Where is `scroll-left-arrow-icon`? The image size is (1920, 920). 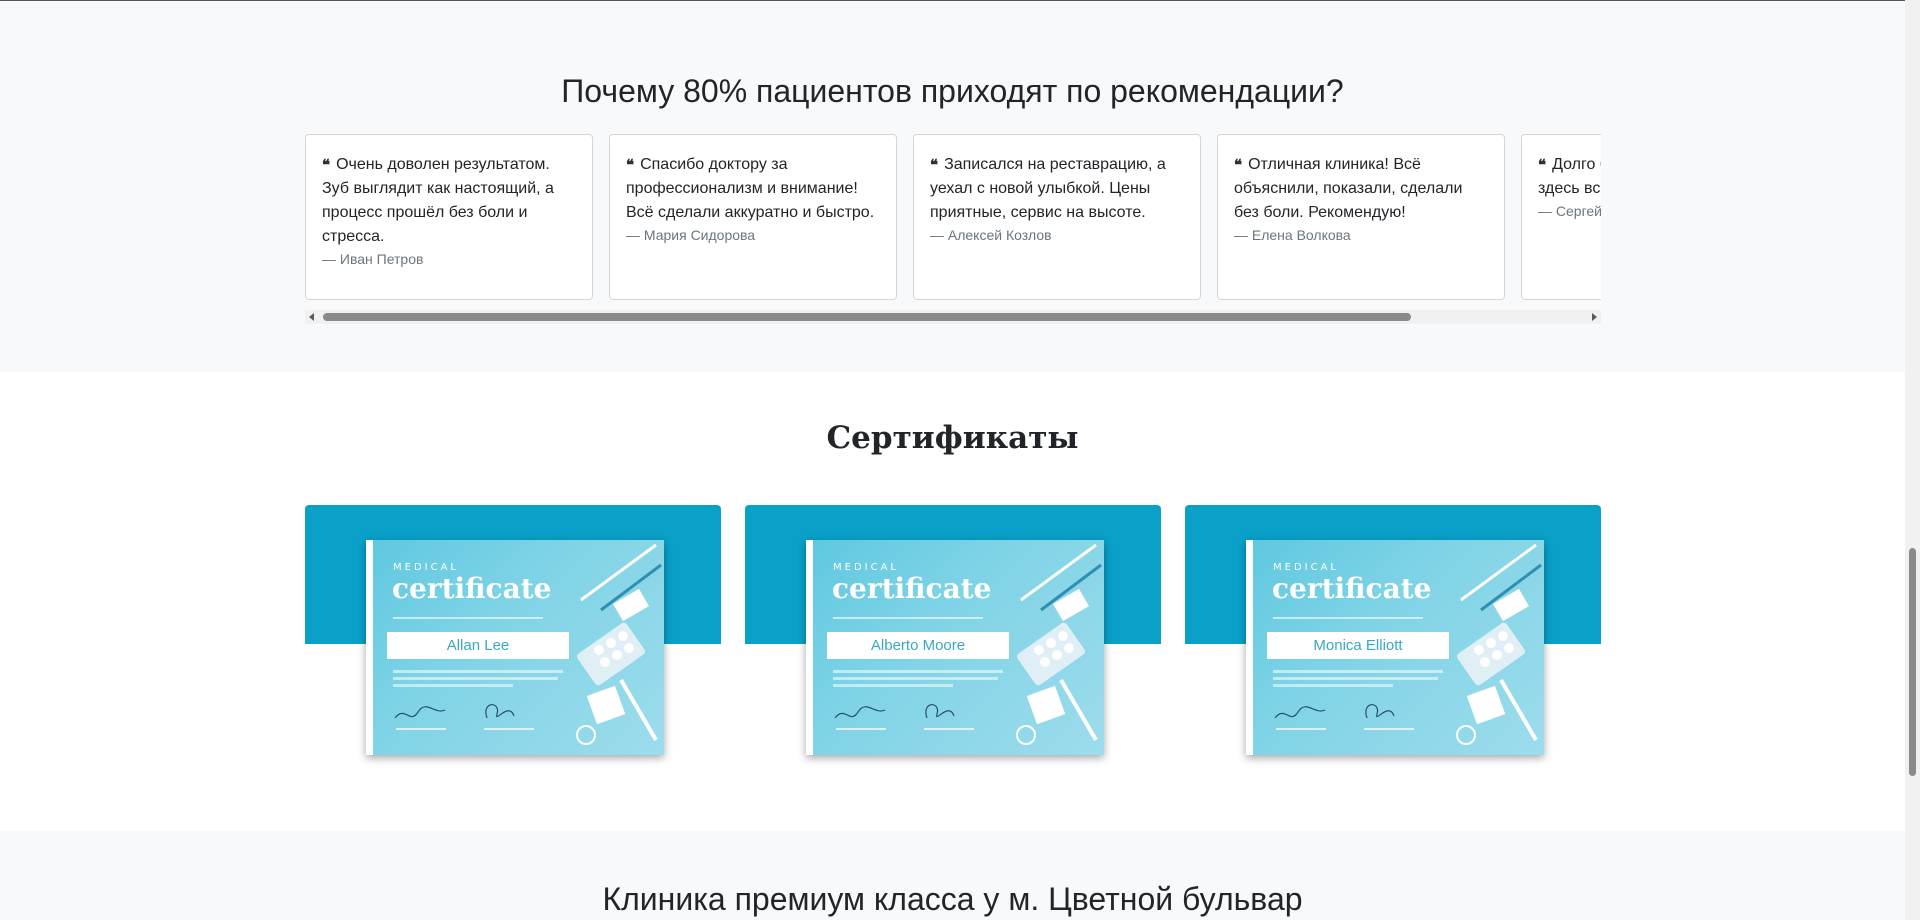 scroll-left-arrow-icon is located at coordinates (311, 317).